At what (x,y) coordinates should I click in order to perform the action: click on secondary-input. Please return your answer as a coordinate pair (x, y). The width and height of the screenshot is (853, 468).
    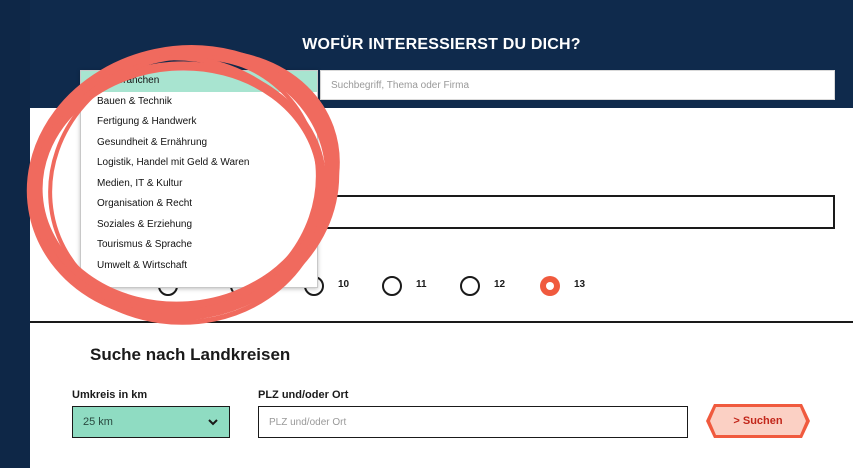
    Looking at the image, I should click on (552, 212).